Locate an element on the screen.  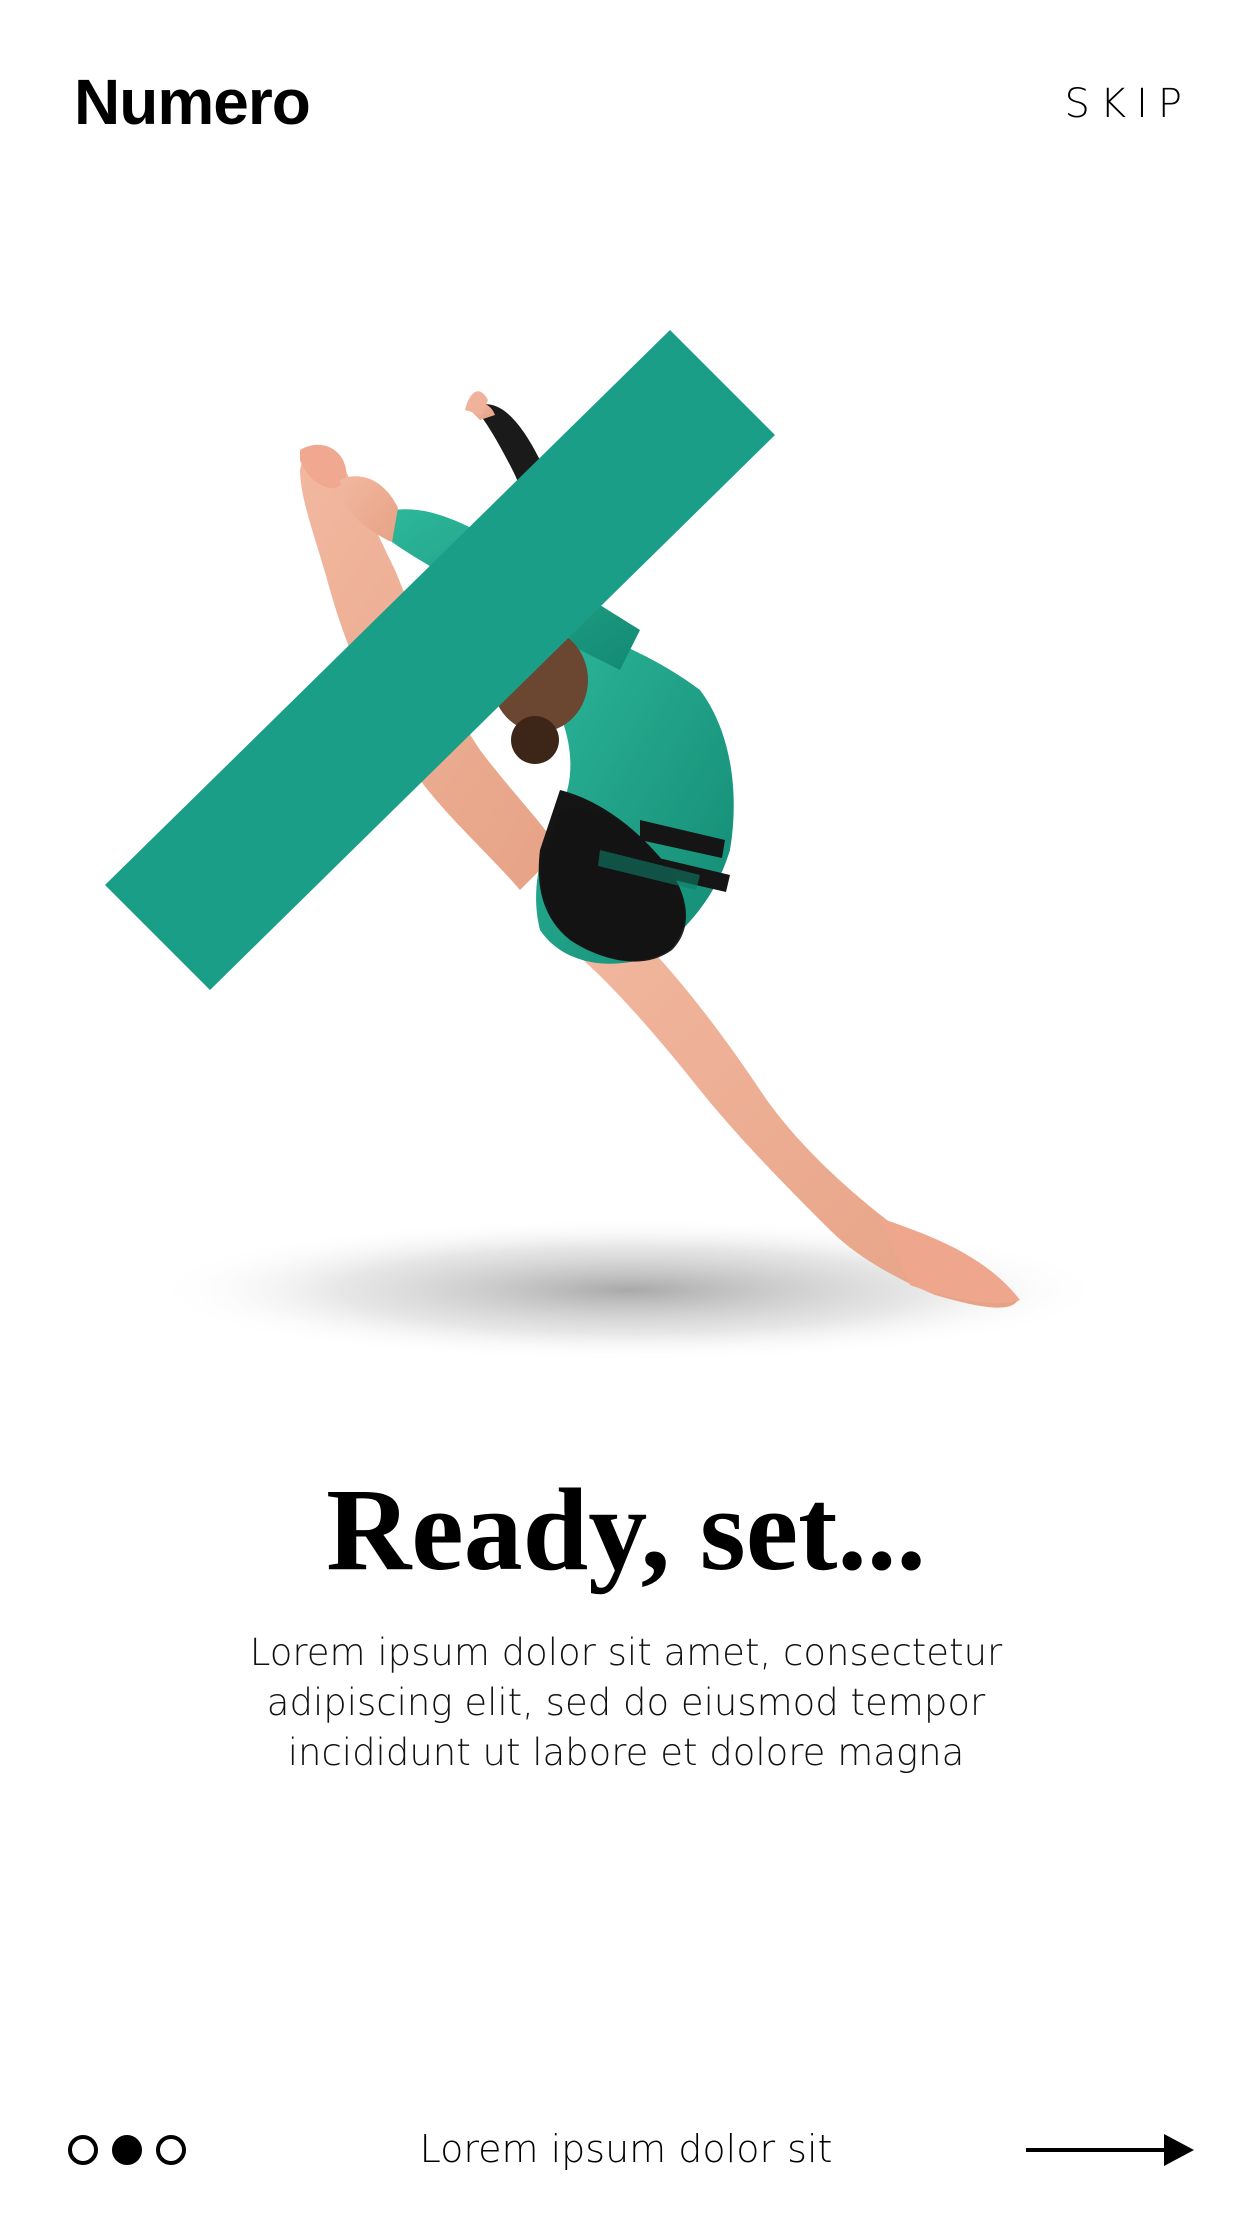
pager-dot-active is located at coordinates (127, 2150).